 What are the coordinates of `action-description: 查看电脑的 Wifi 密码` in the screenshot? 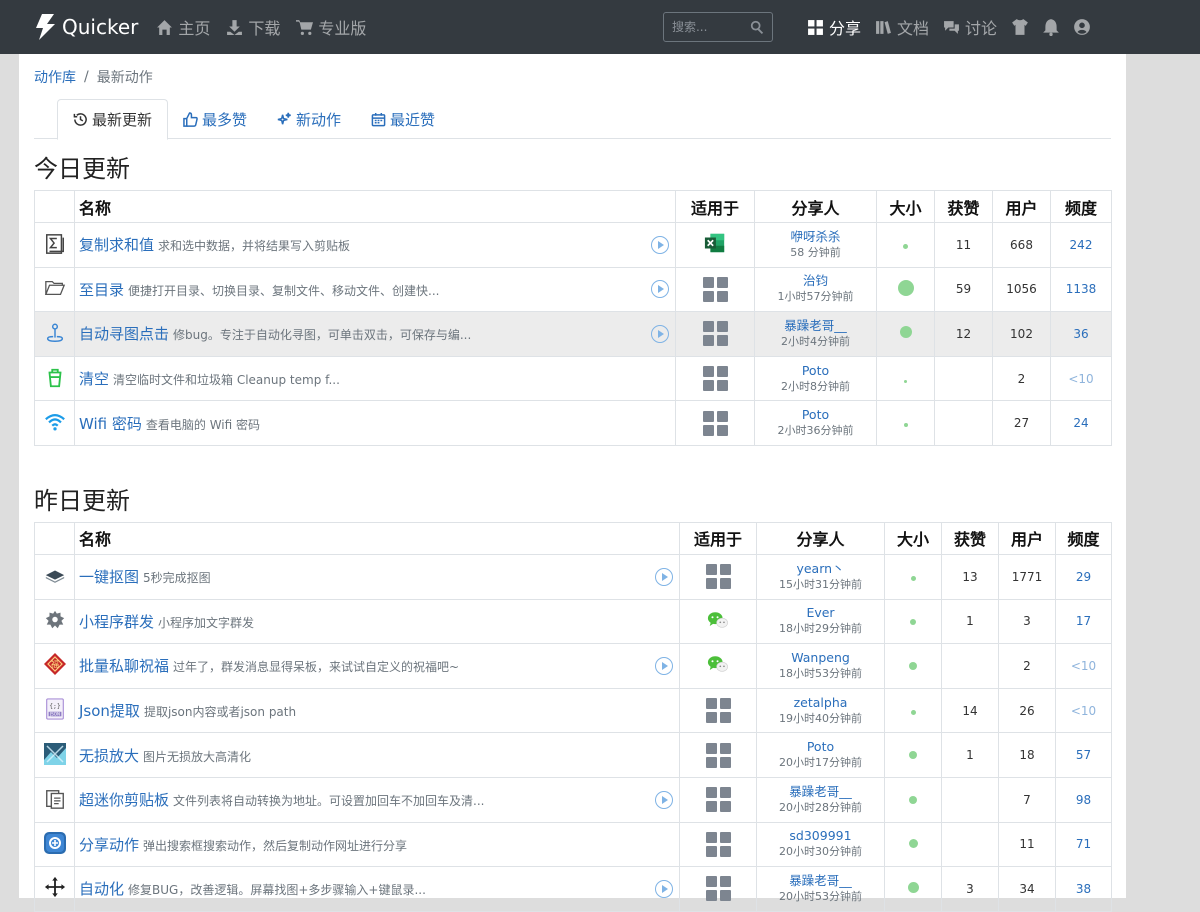 It's located at (203, 424).